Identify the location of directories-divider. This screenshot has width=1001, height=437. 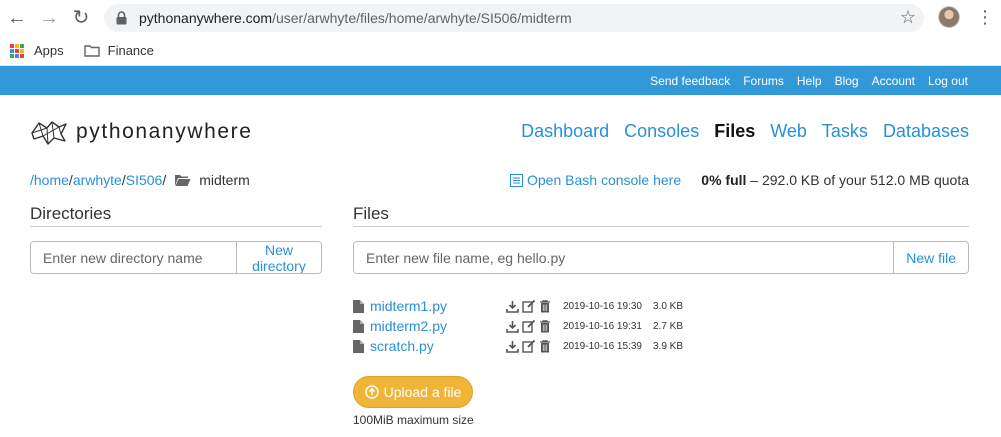
(176, 226).